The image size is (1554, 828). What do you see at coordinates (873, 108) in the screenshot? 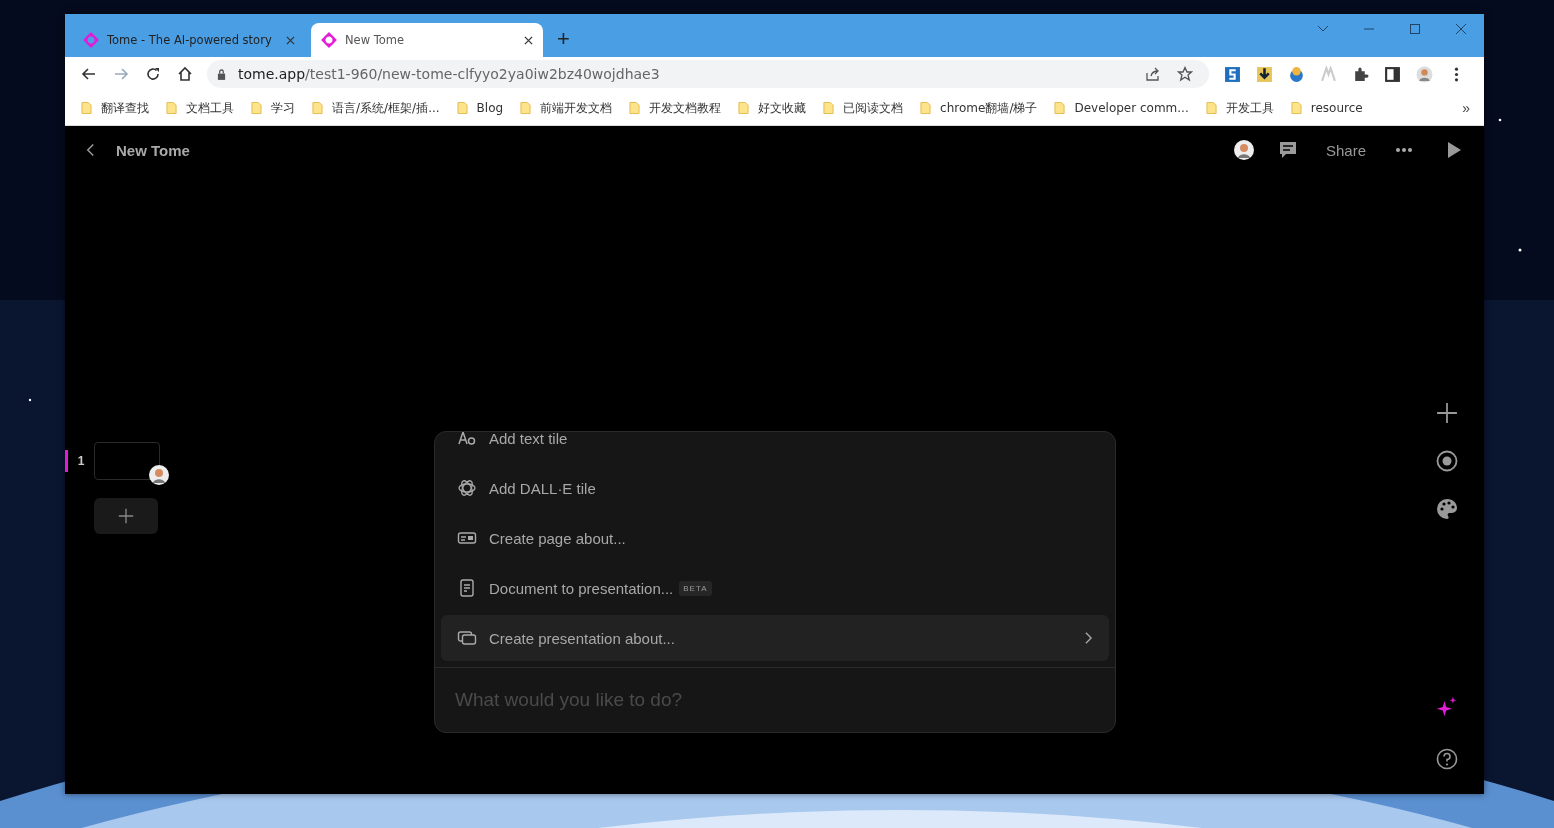
I see `bookmark-label: 已阅读文档` at bounding box center [873, 108].